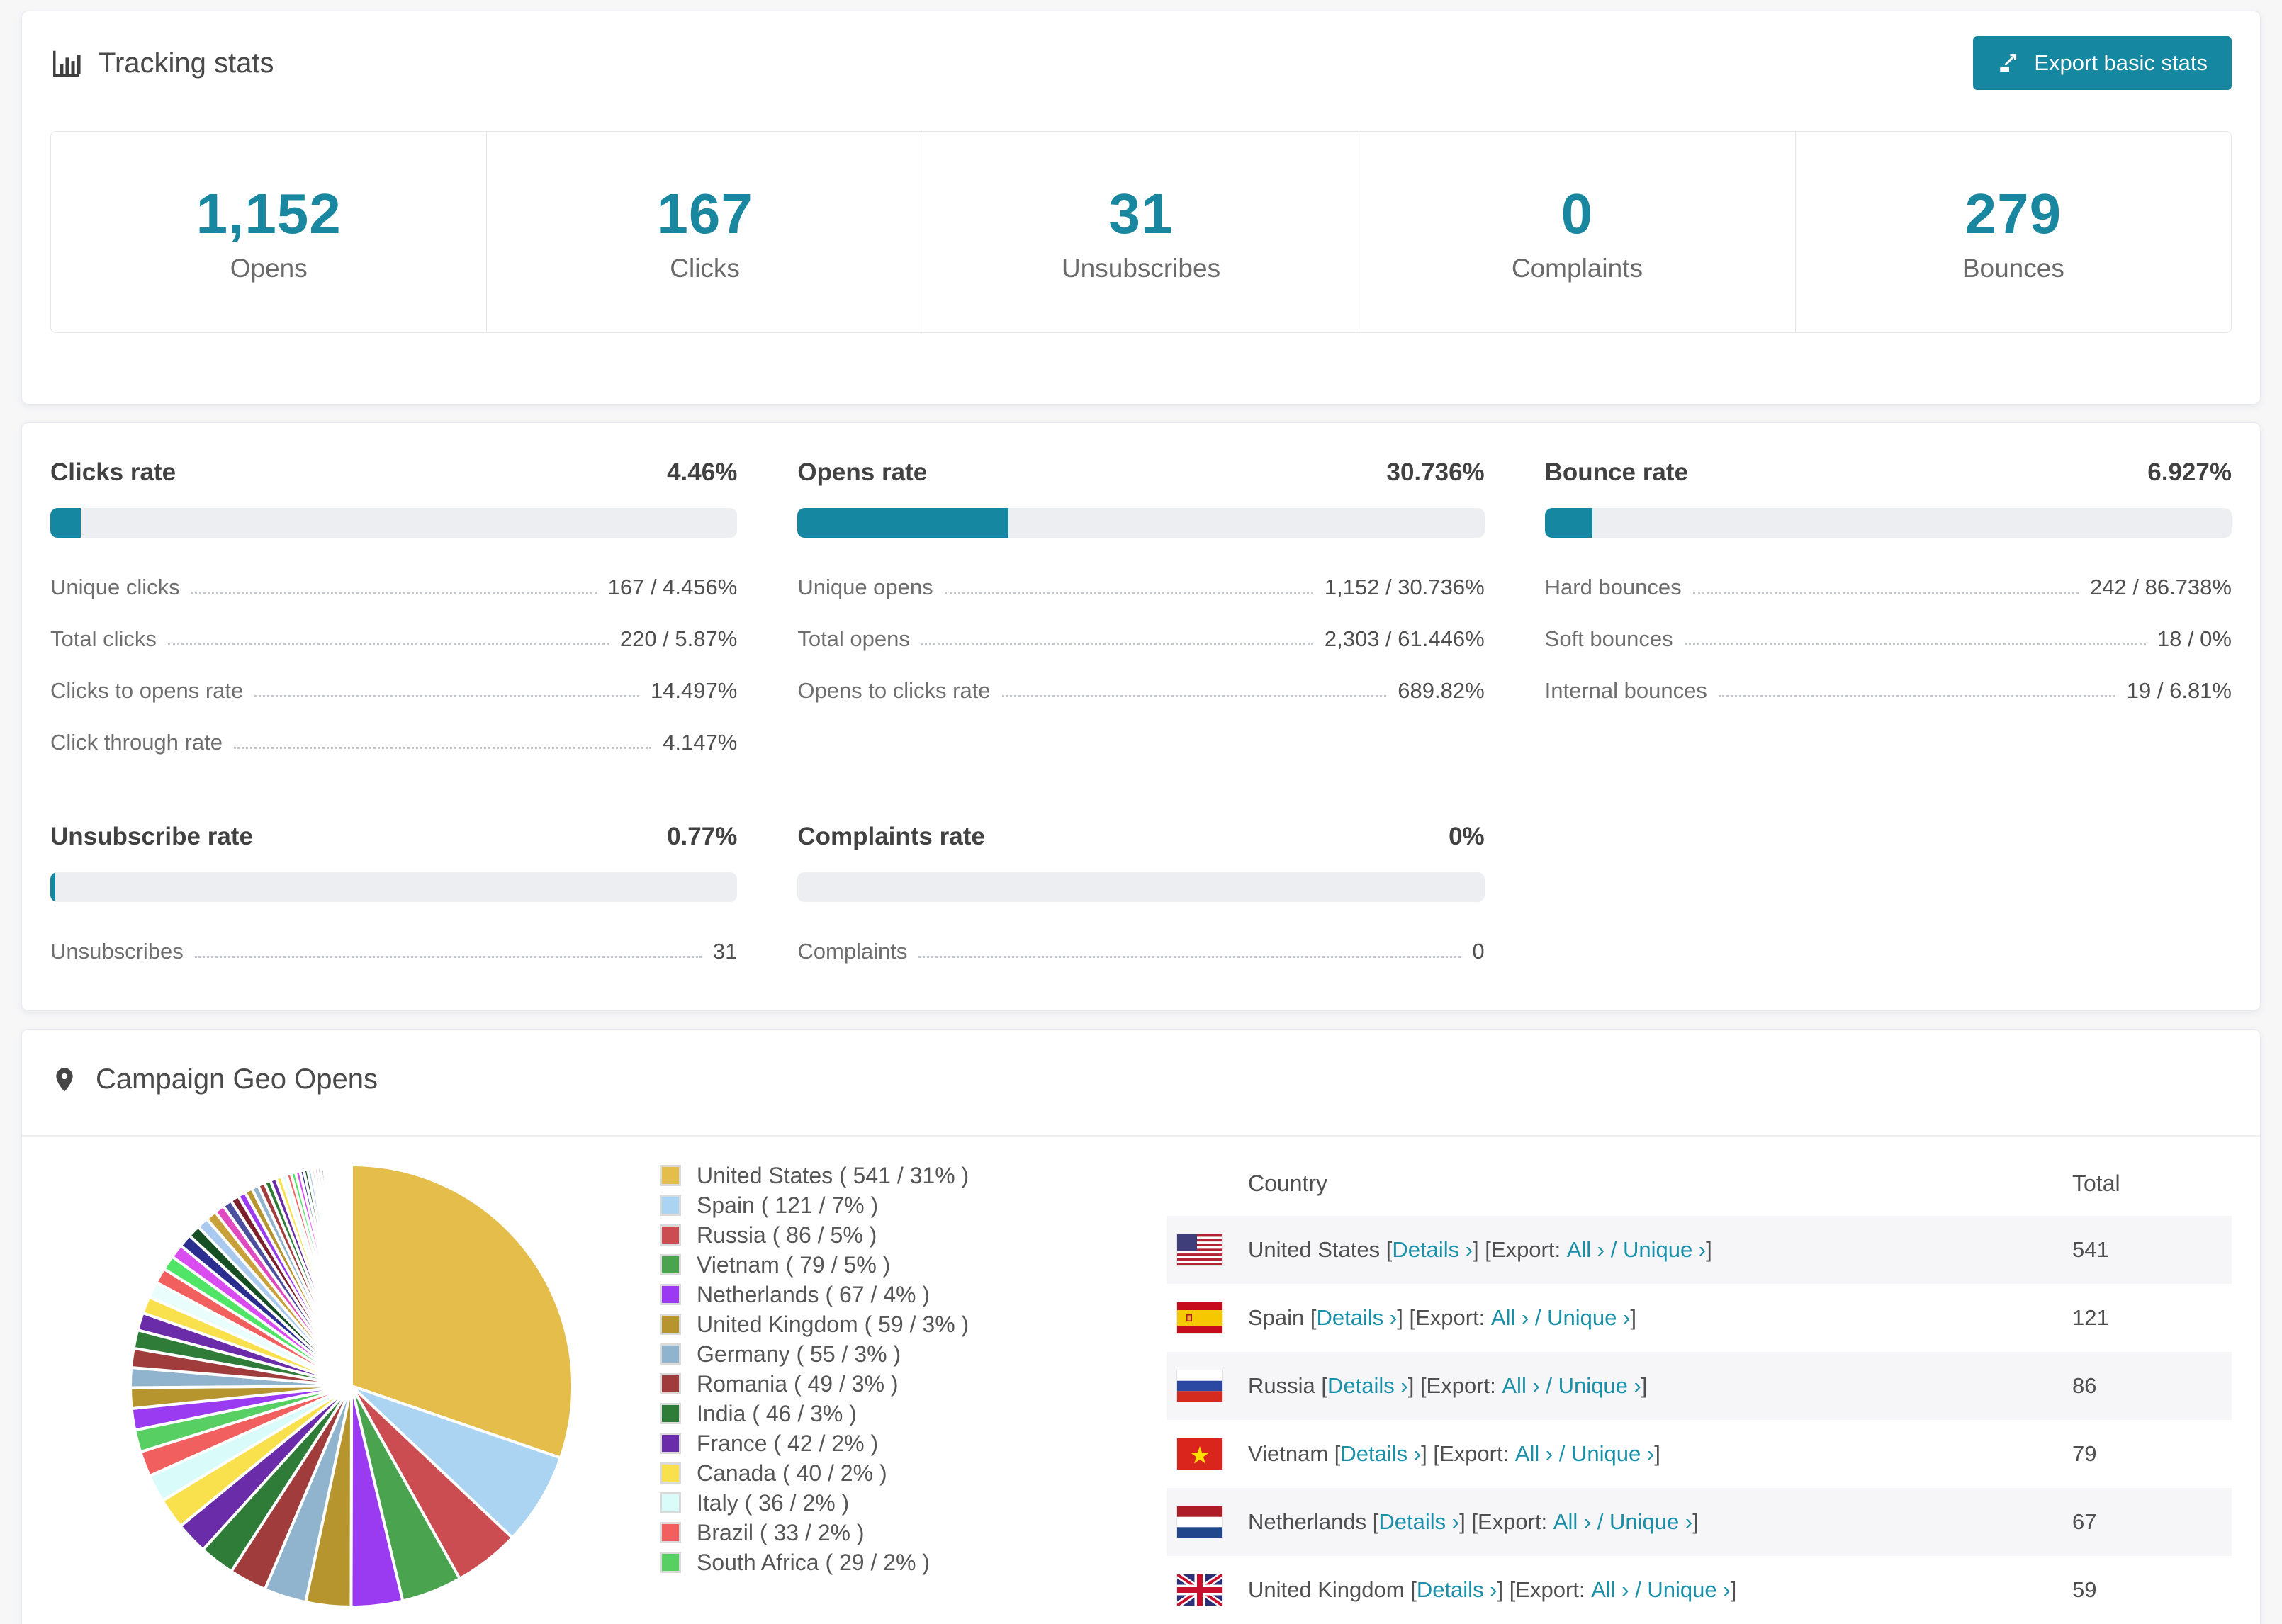 The image size is (2282, 1624). I want to click on country-name: United States, so click(1317, 1249).